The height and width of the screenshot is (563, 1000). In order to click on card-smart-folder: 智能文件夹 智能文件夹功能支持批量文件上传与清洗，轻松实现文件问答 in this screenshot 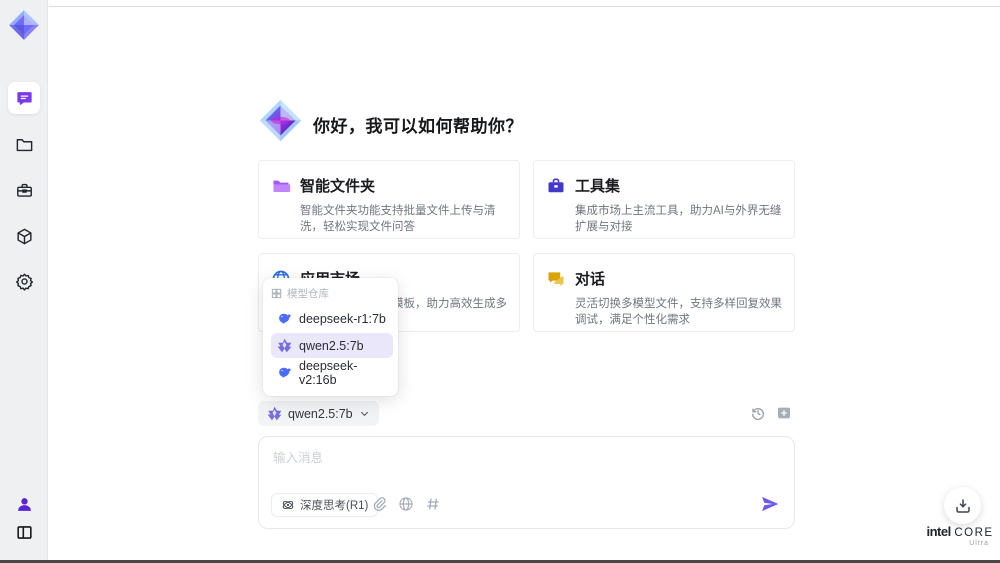, I will do `click(389, 199)`.